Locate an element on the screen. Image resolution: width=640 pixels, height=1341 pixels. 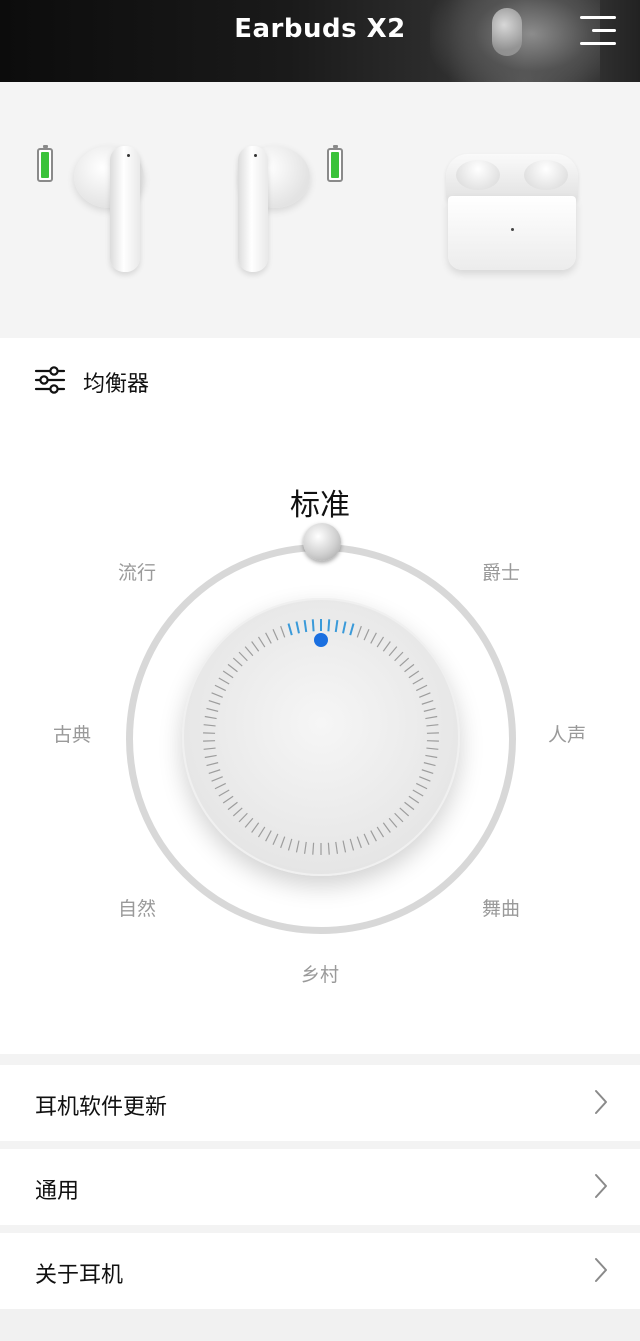
preset-selector-handle is located at coordinates (322, 542).